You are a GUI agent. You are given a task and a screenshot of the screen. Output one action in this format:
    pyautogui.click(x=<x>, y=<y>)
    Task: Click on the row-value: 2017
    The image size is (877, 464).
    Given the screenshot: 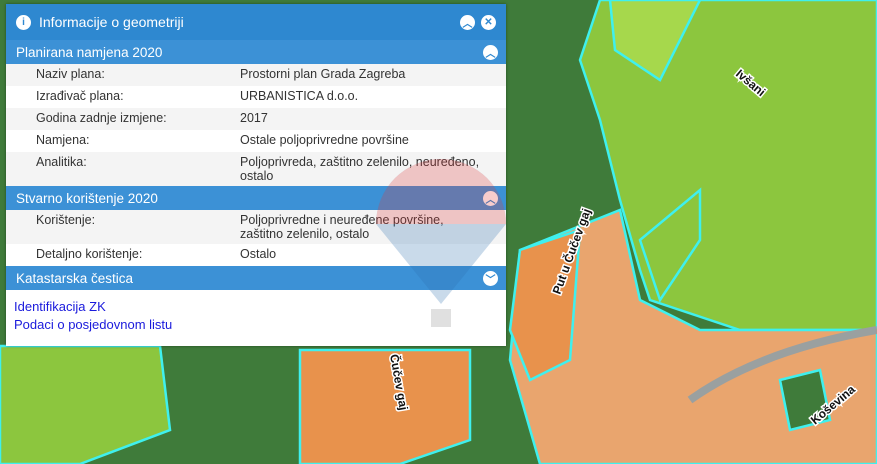 What is the action you would take?
    pyautogui.click(x=254, y=118)
    